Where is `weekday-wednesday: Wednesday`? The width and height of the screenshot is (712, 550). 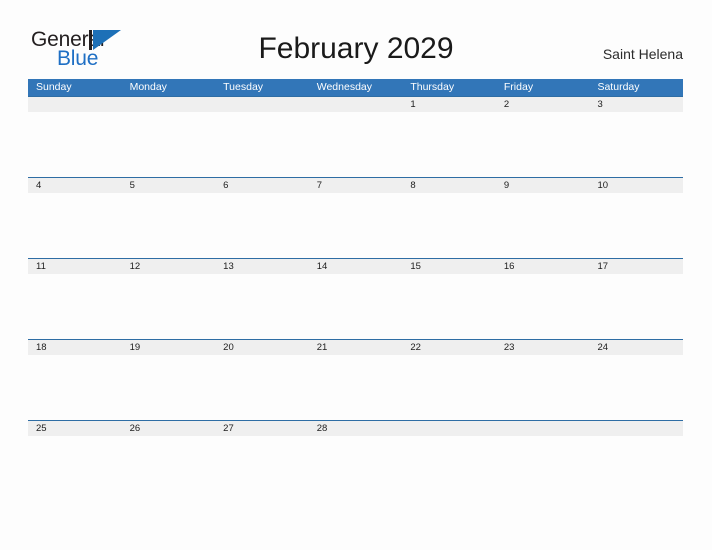 weekday-wednesday: Wednesday is located at coordinates (344, 87).